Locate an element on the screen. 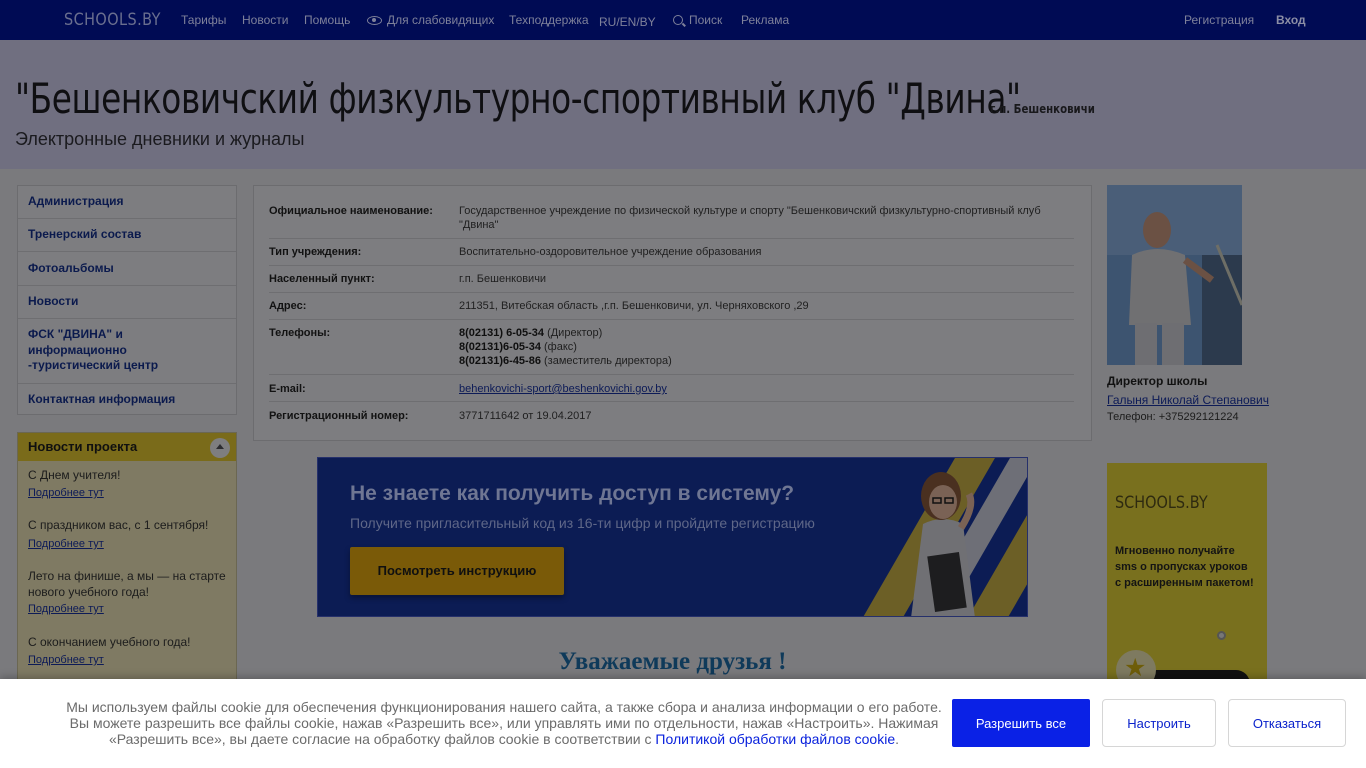  nav-accessibility: Для слабовидящих is located at coordinates (430, 20).